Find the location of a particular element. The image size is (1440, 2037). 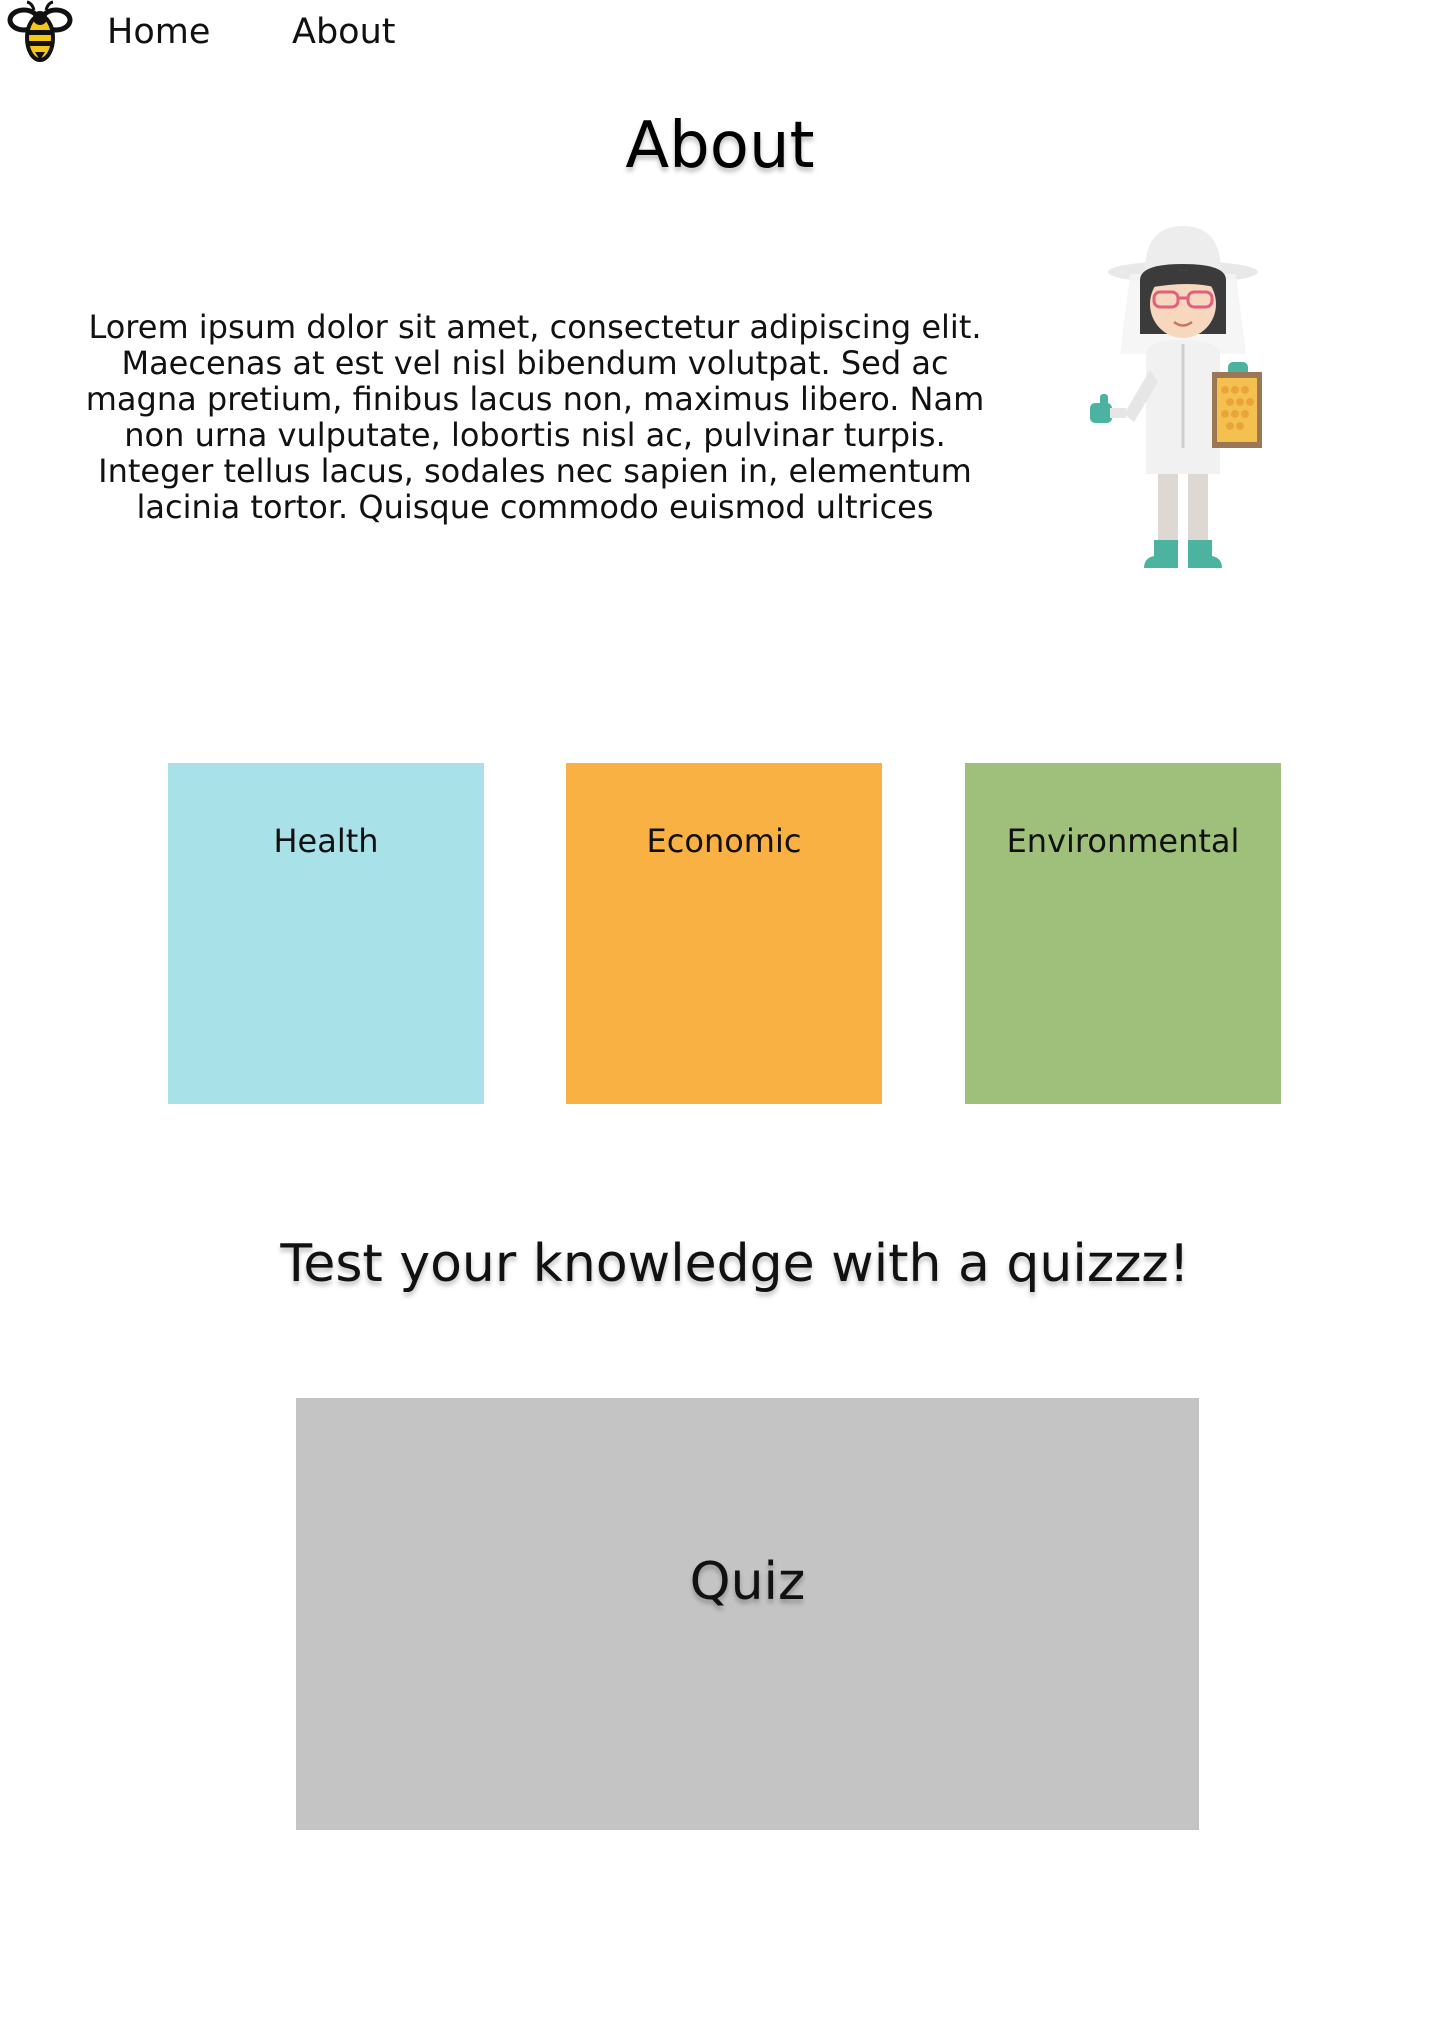

quiz-heading: Test your knowledge with a quizzz! is located at coordinates (735, 1264).